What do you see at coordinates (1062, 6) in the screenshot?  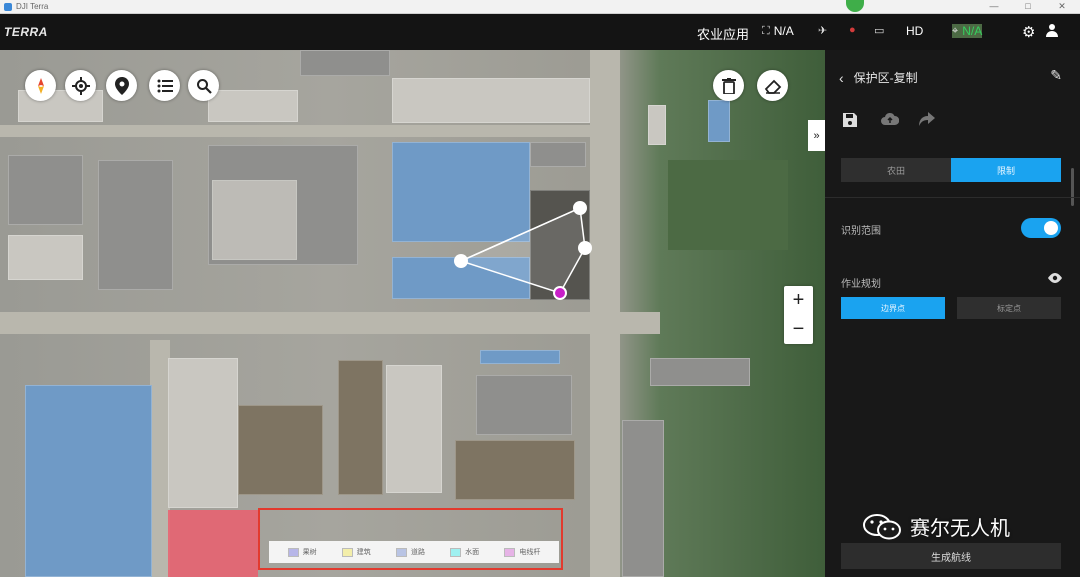 I see `close-button: ✕` at bounding box center [1062, 6].